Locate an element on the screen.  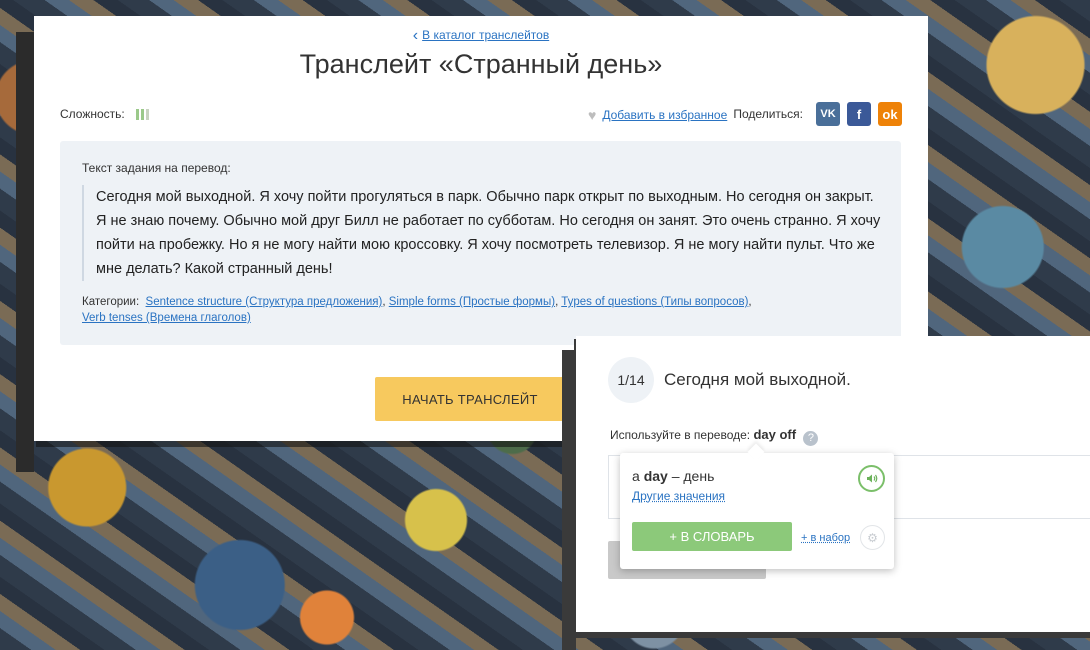
gear-icon: ⚙ is located at coordinates (872, 537).